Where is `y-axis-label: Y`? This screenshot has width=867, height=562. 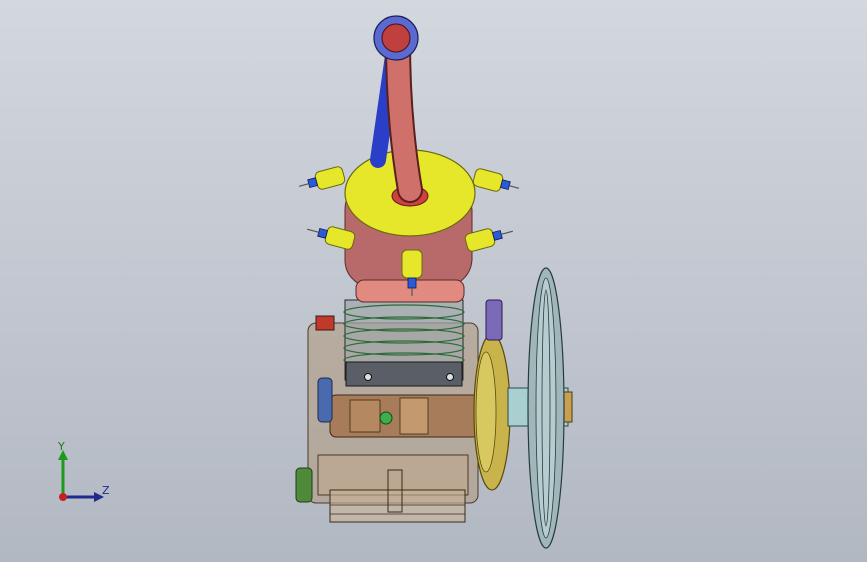
y-axis-label: Y is located at coordinates (61, 446).